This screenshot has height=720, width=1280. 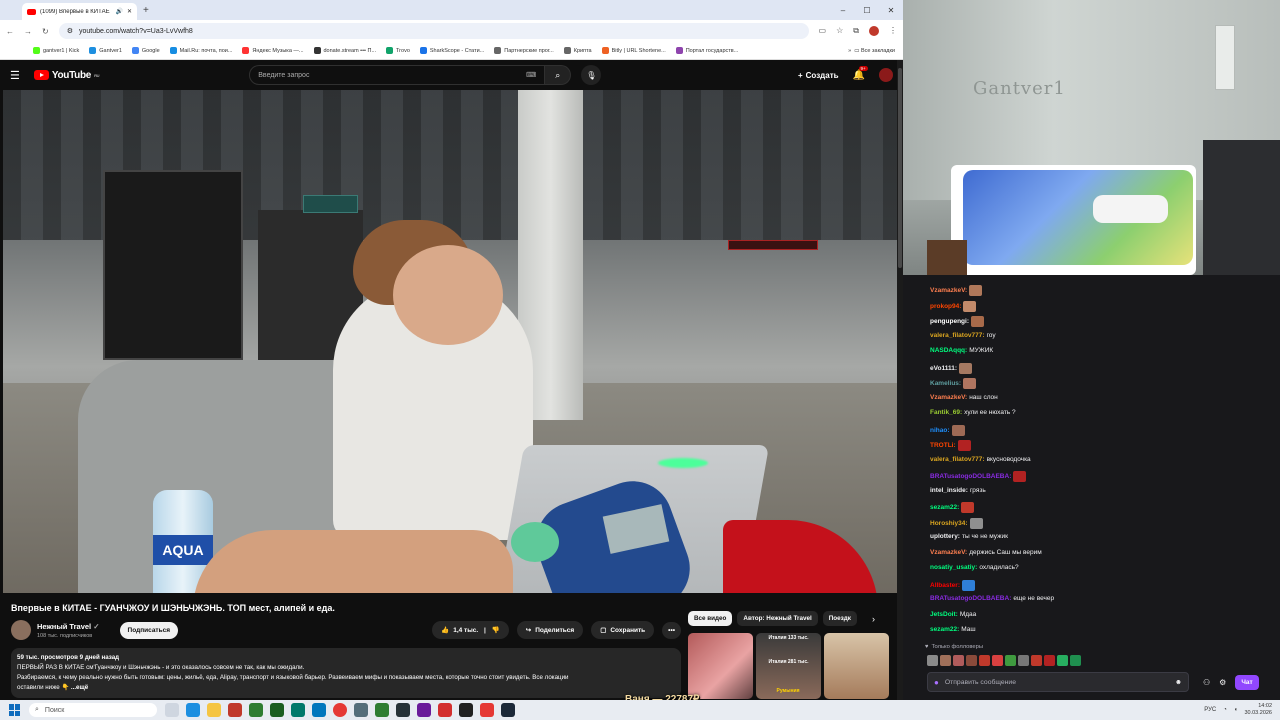 I want to click on tab-close-icon: ✕, so click(x=129, y=11).